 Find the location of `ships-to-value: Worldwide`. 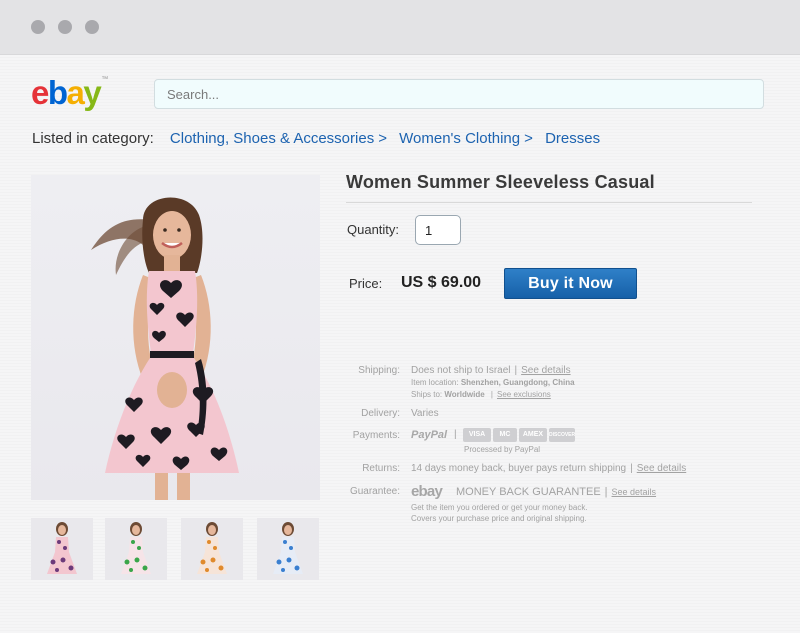

ships-to-value: Worldwide is located at coordinates (464, 394).